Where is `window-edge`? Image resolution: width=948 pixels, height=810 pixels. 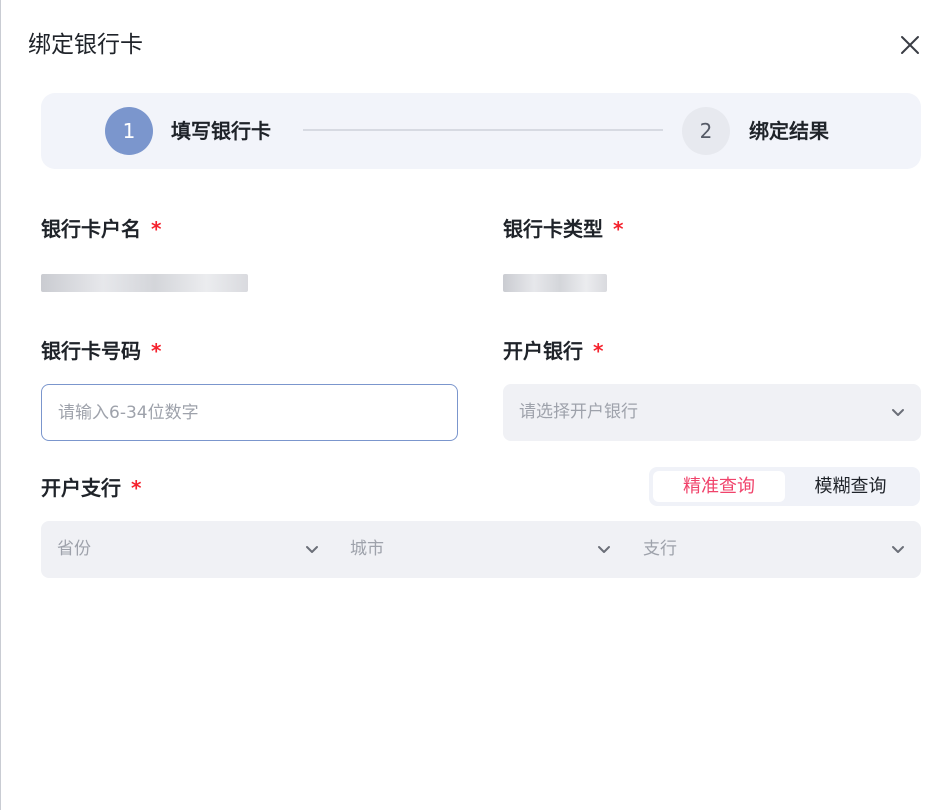
window-edge is located at coordinates (0, 405).